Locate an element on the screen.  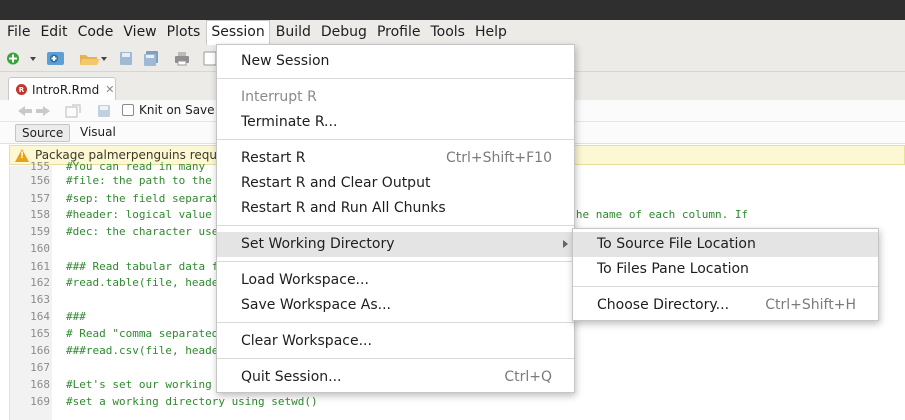
print-icon is located at coordinates (182, 58).